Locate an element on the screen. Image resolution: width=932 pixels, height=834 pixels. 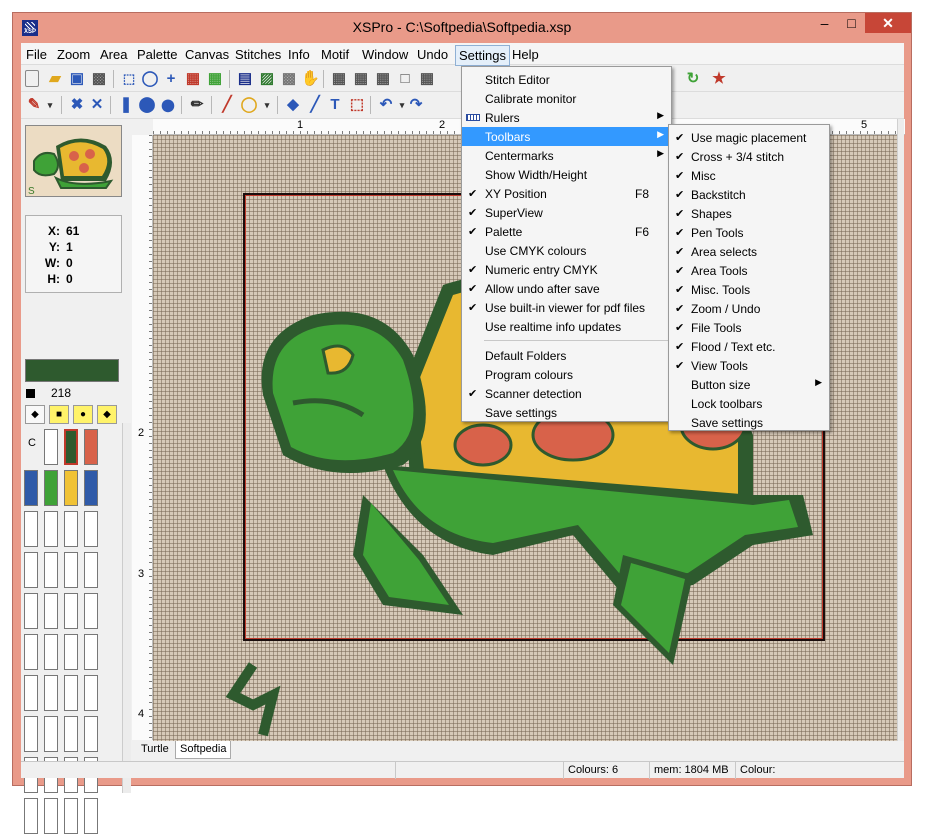
settings-menu-item: Centermarks ▶ is located at coordinates (566, 155).